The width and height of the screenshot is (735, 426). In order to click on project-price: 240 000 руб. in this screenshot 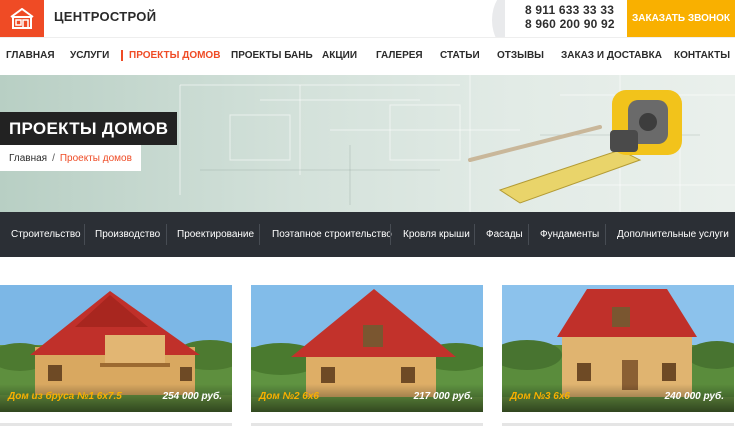, I will do `click(694, 396)`.